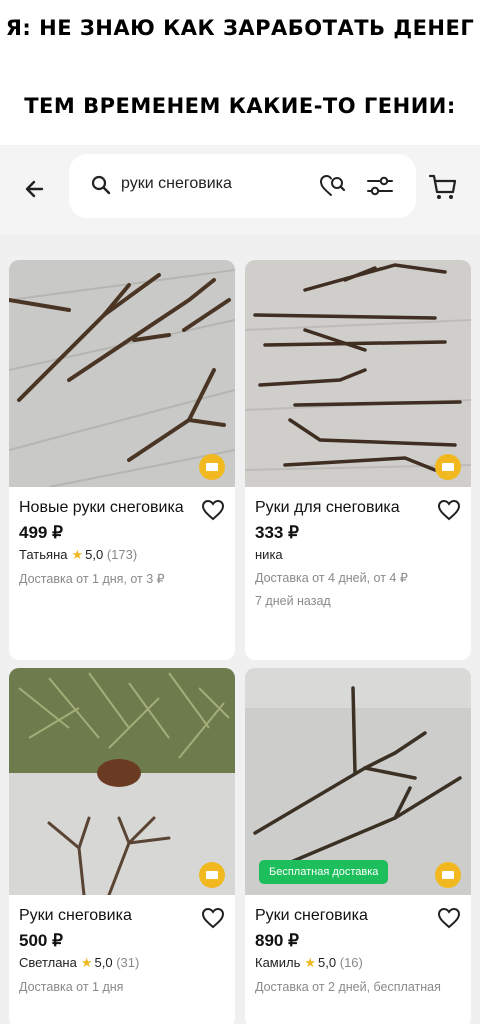  Describe the element at coordinates (269, 554) in the screenshot. I see `seller-name: ника` at that location.